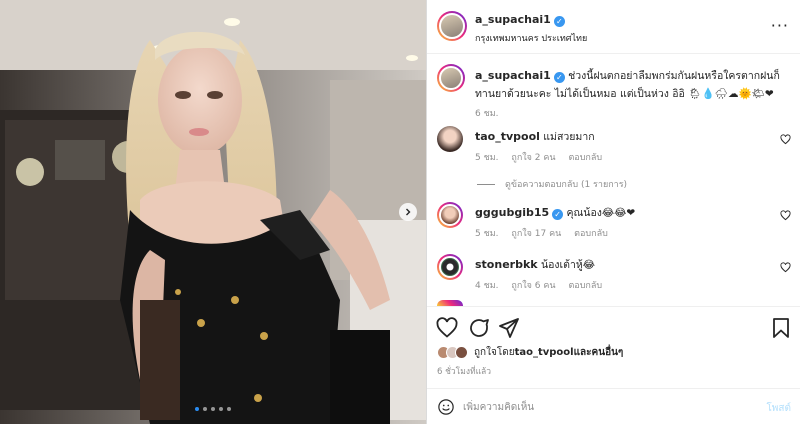 The height and width of the screenshot is (424, 800). What do you see at coordinates (613, 27) in the screenshot?
I see `post-header: a_supachai1 ✓ กรุงเทพมหานคร ประเทศไทย ···` at bounding box center [613, 27].